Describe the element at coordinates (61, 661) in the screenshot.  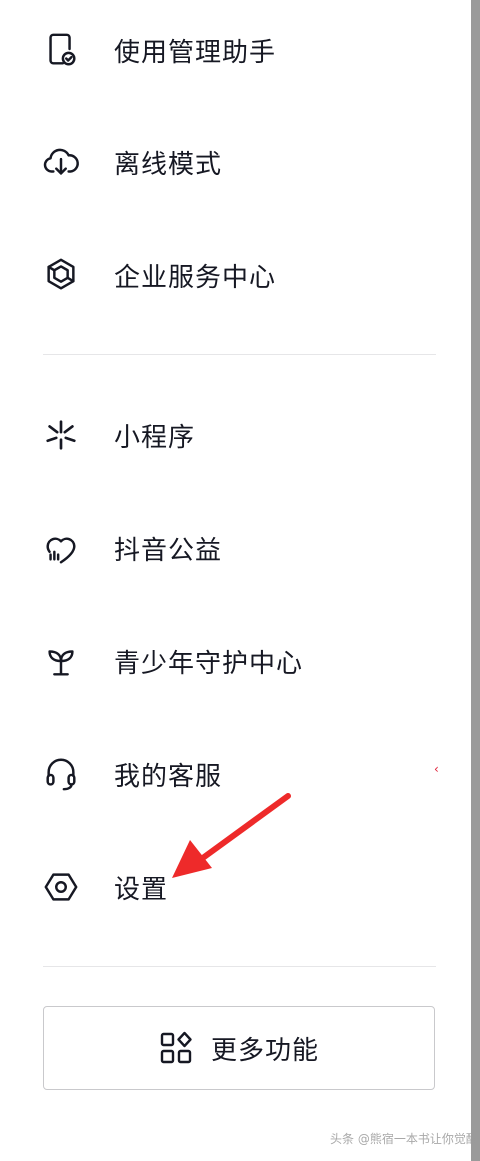
I see `sprout-icon` at that location.